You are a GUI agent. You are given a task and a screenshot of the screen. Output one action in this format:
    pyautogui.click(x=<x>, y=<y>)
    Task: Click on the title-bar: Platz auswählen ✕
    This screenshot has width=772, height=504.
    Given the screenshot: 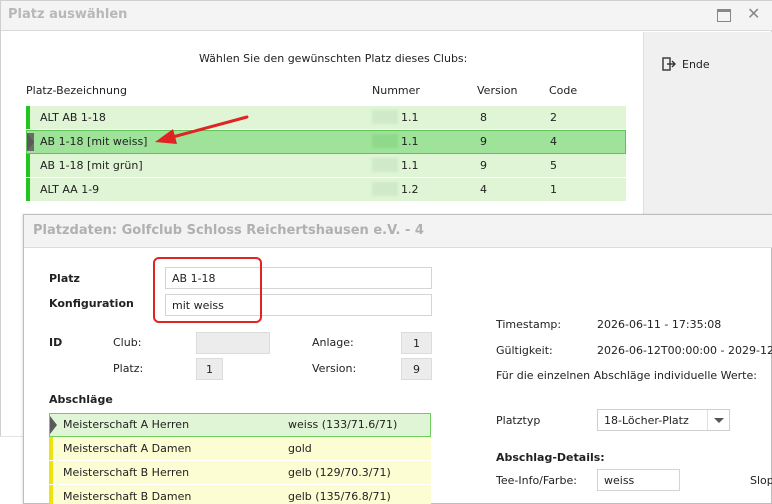 What is the action you would take?
    pyautogui.click(x=386, y=16)
    